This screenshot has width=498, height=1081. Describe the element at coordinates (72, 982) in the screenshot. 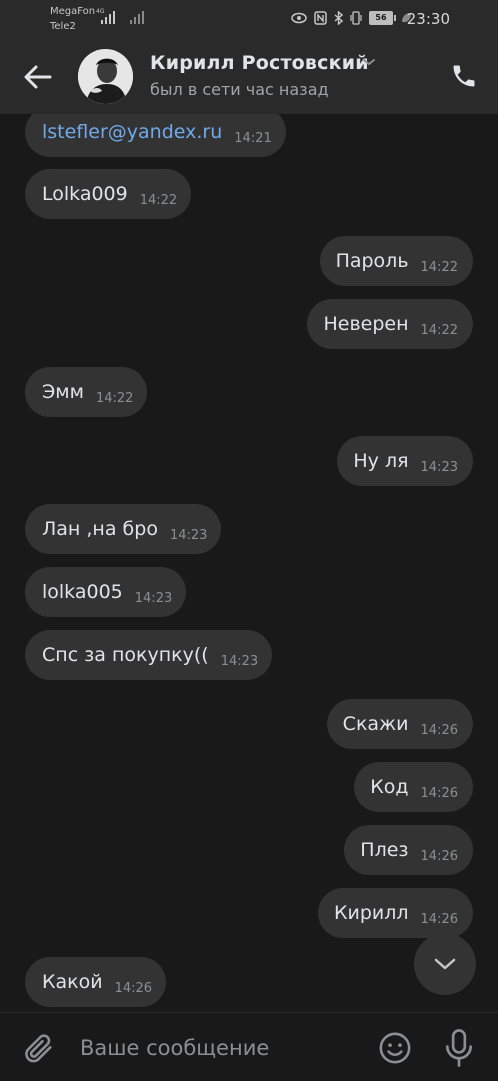

I see `message-text: Какой` at that location.